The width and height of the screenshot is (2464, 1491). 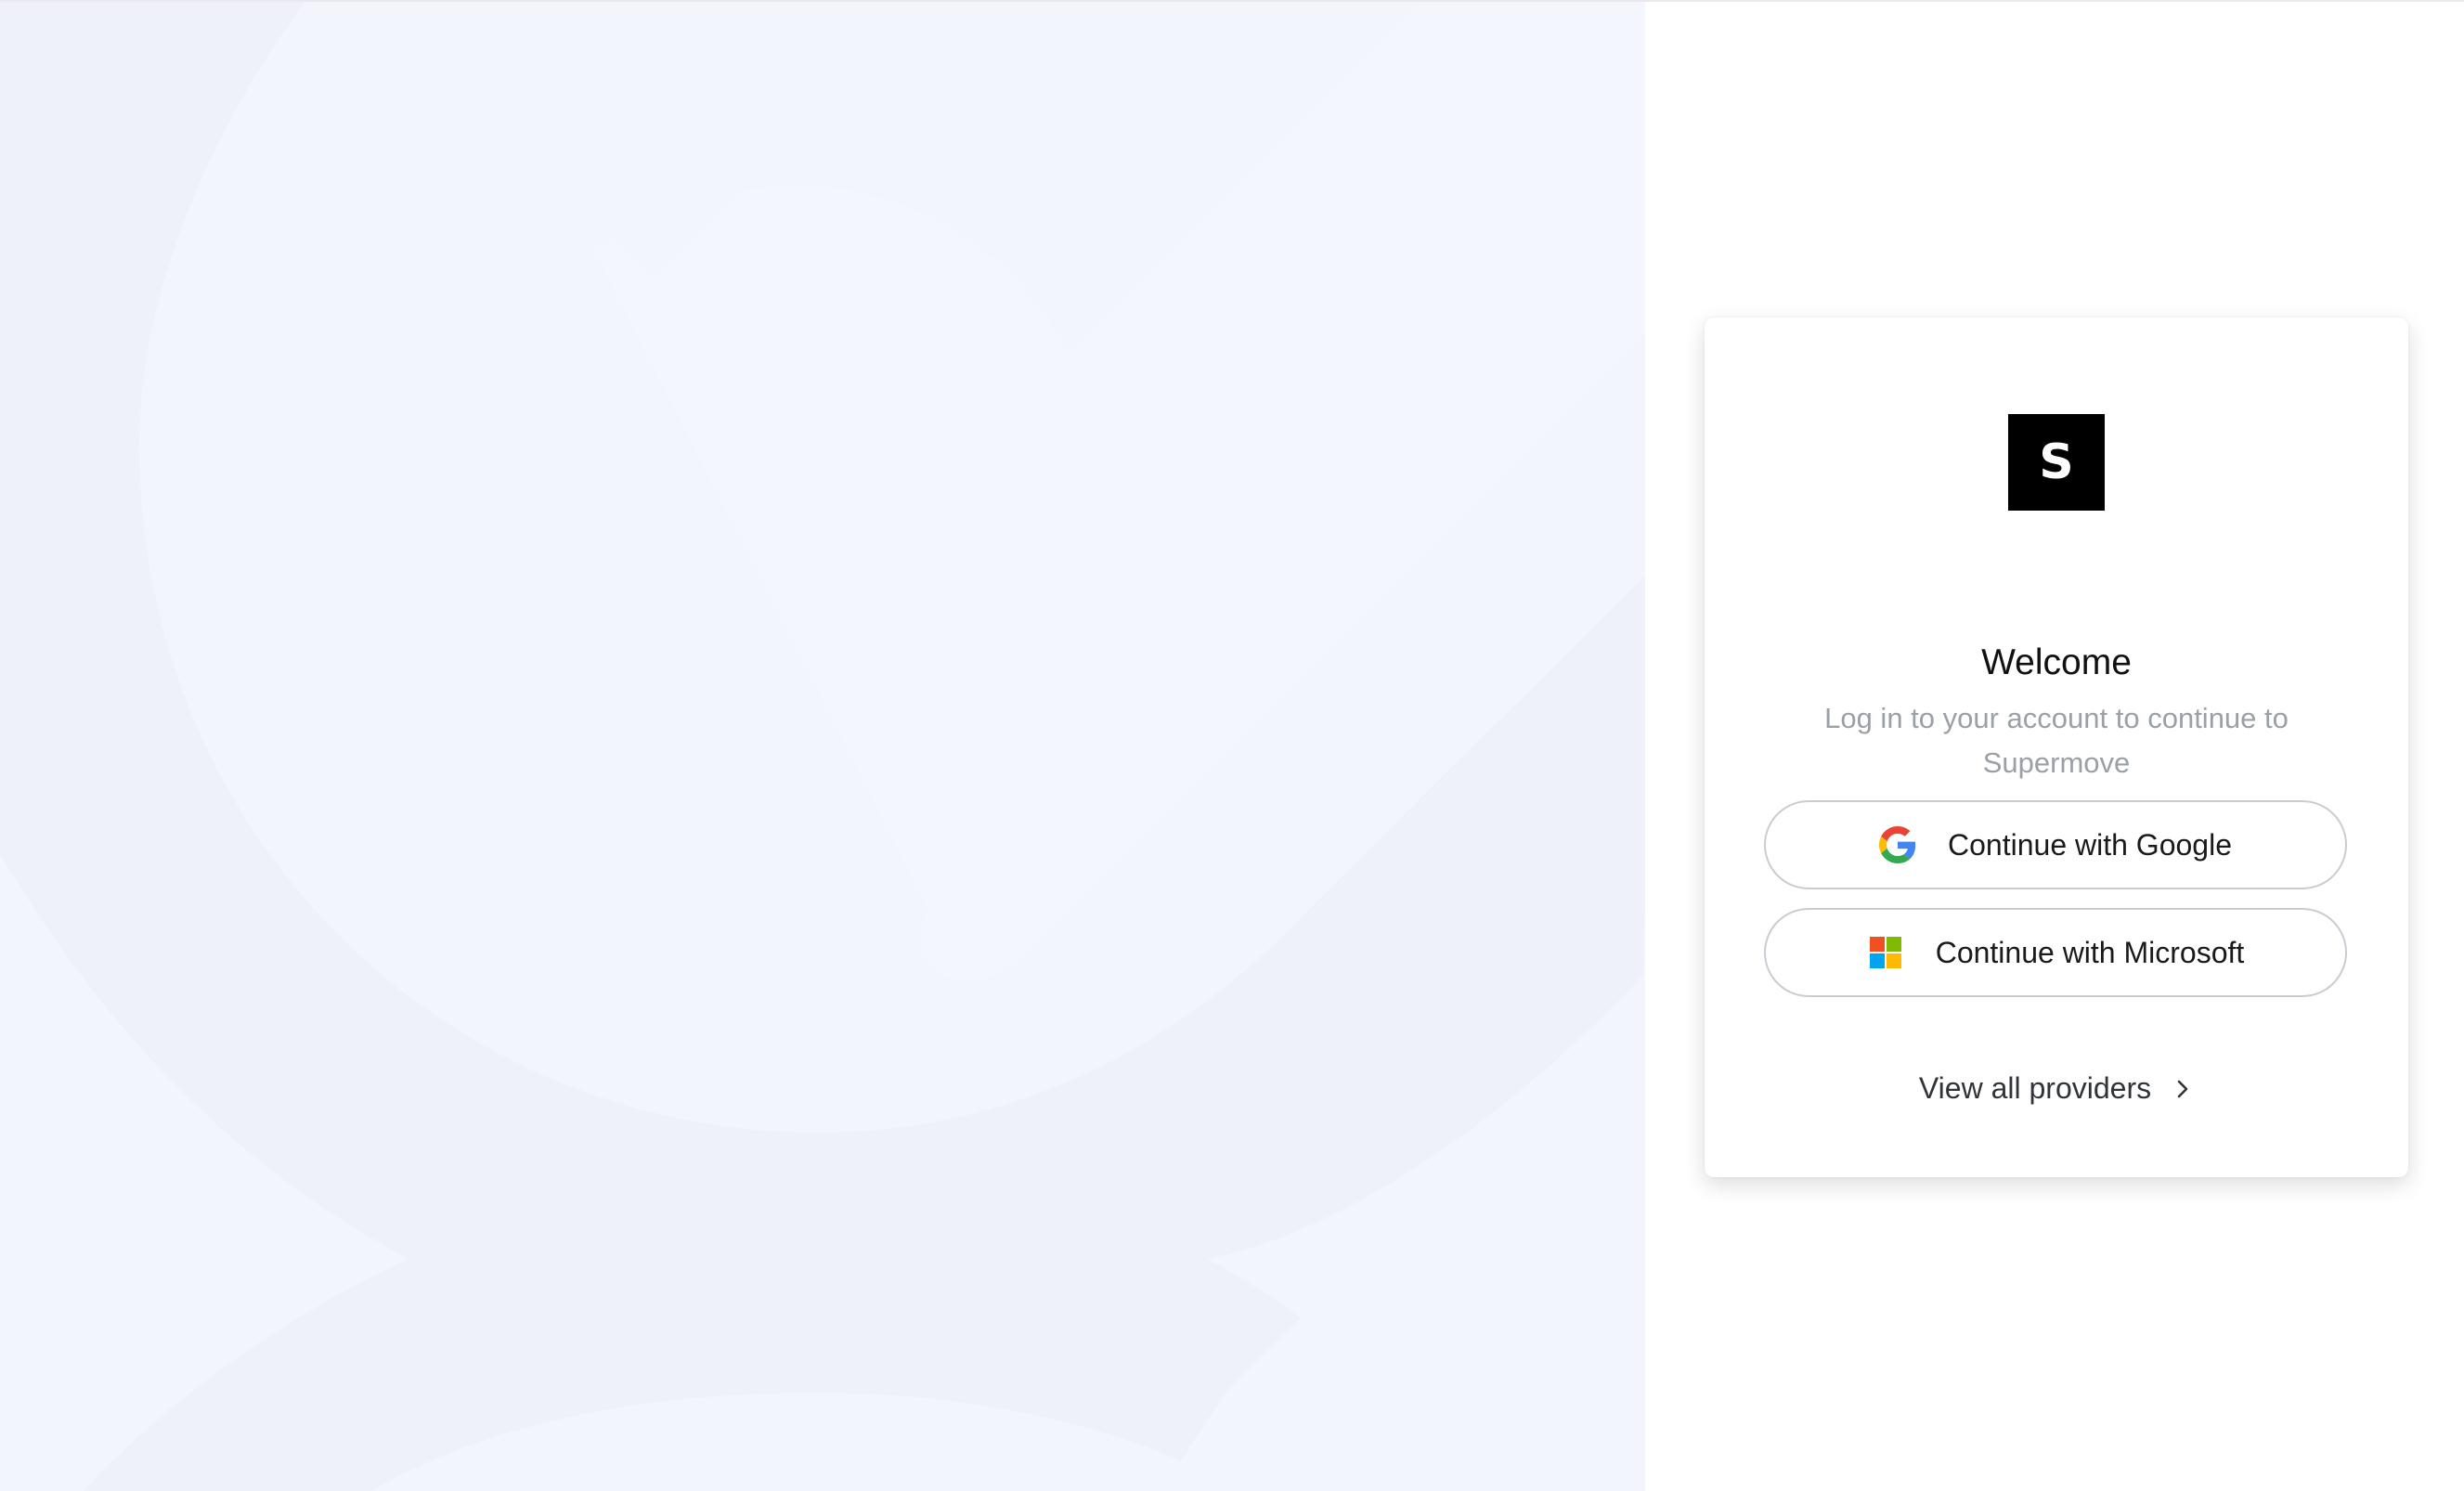 What do you see at coordinates (1885, 952) in the screenshot?
I see `microsoft-icon` at bounding box center [1885, 952].